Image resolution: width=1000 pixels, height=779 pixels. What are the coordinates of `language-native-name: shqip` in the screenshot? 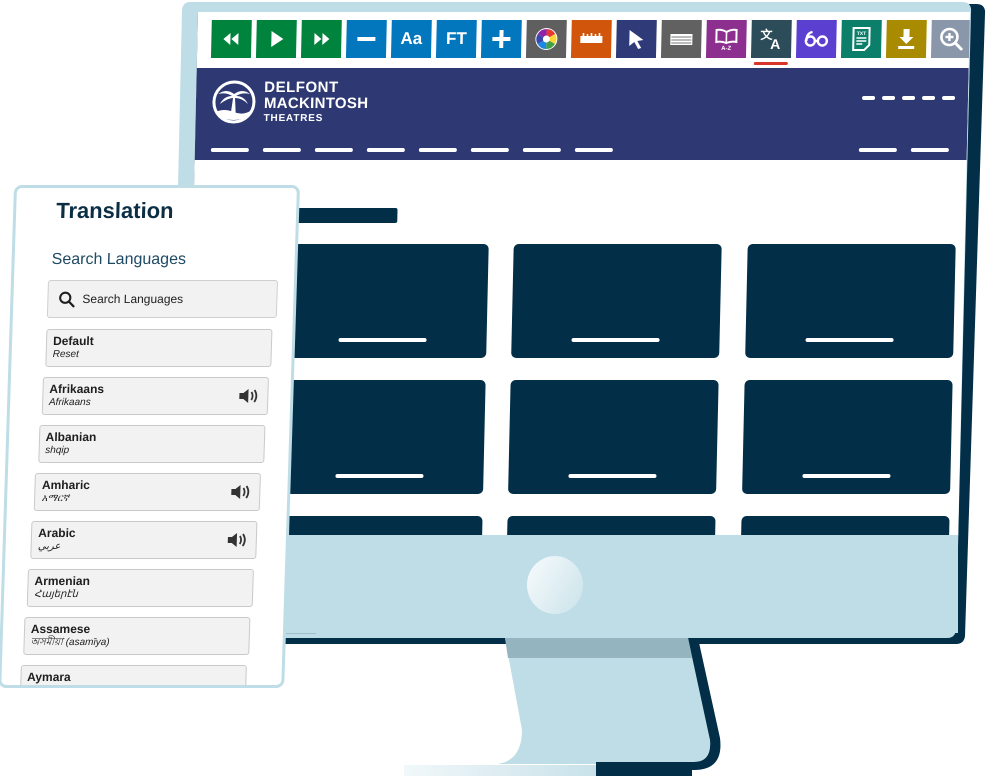 It's located at (57, 450).